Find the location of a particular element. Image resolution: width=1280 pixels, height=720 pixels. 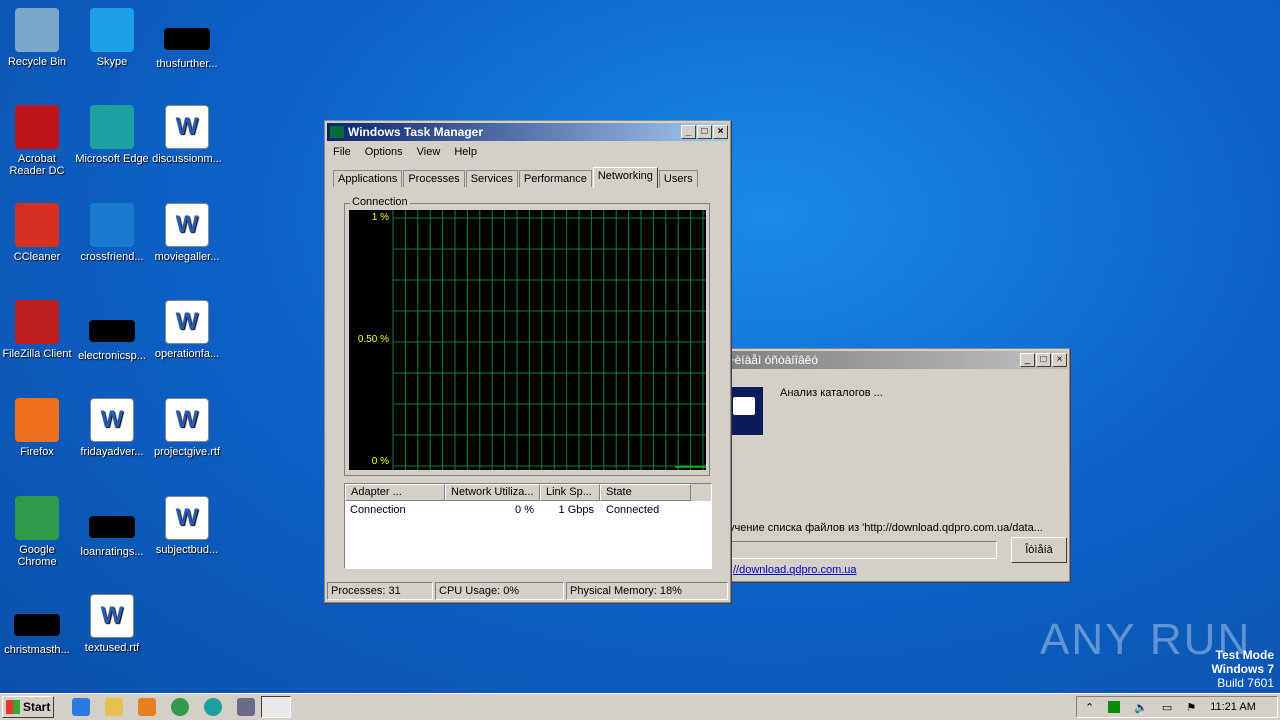

ie-icon is located at coordinates (81, 707).